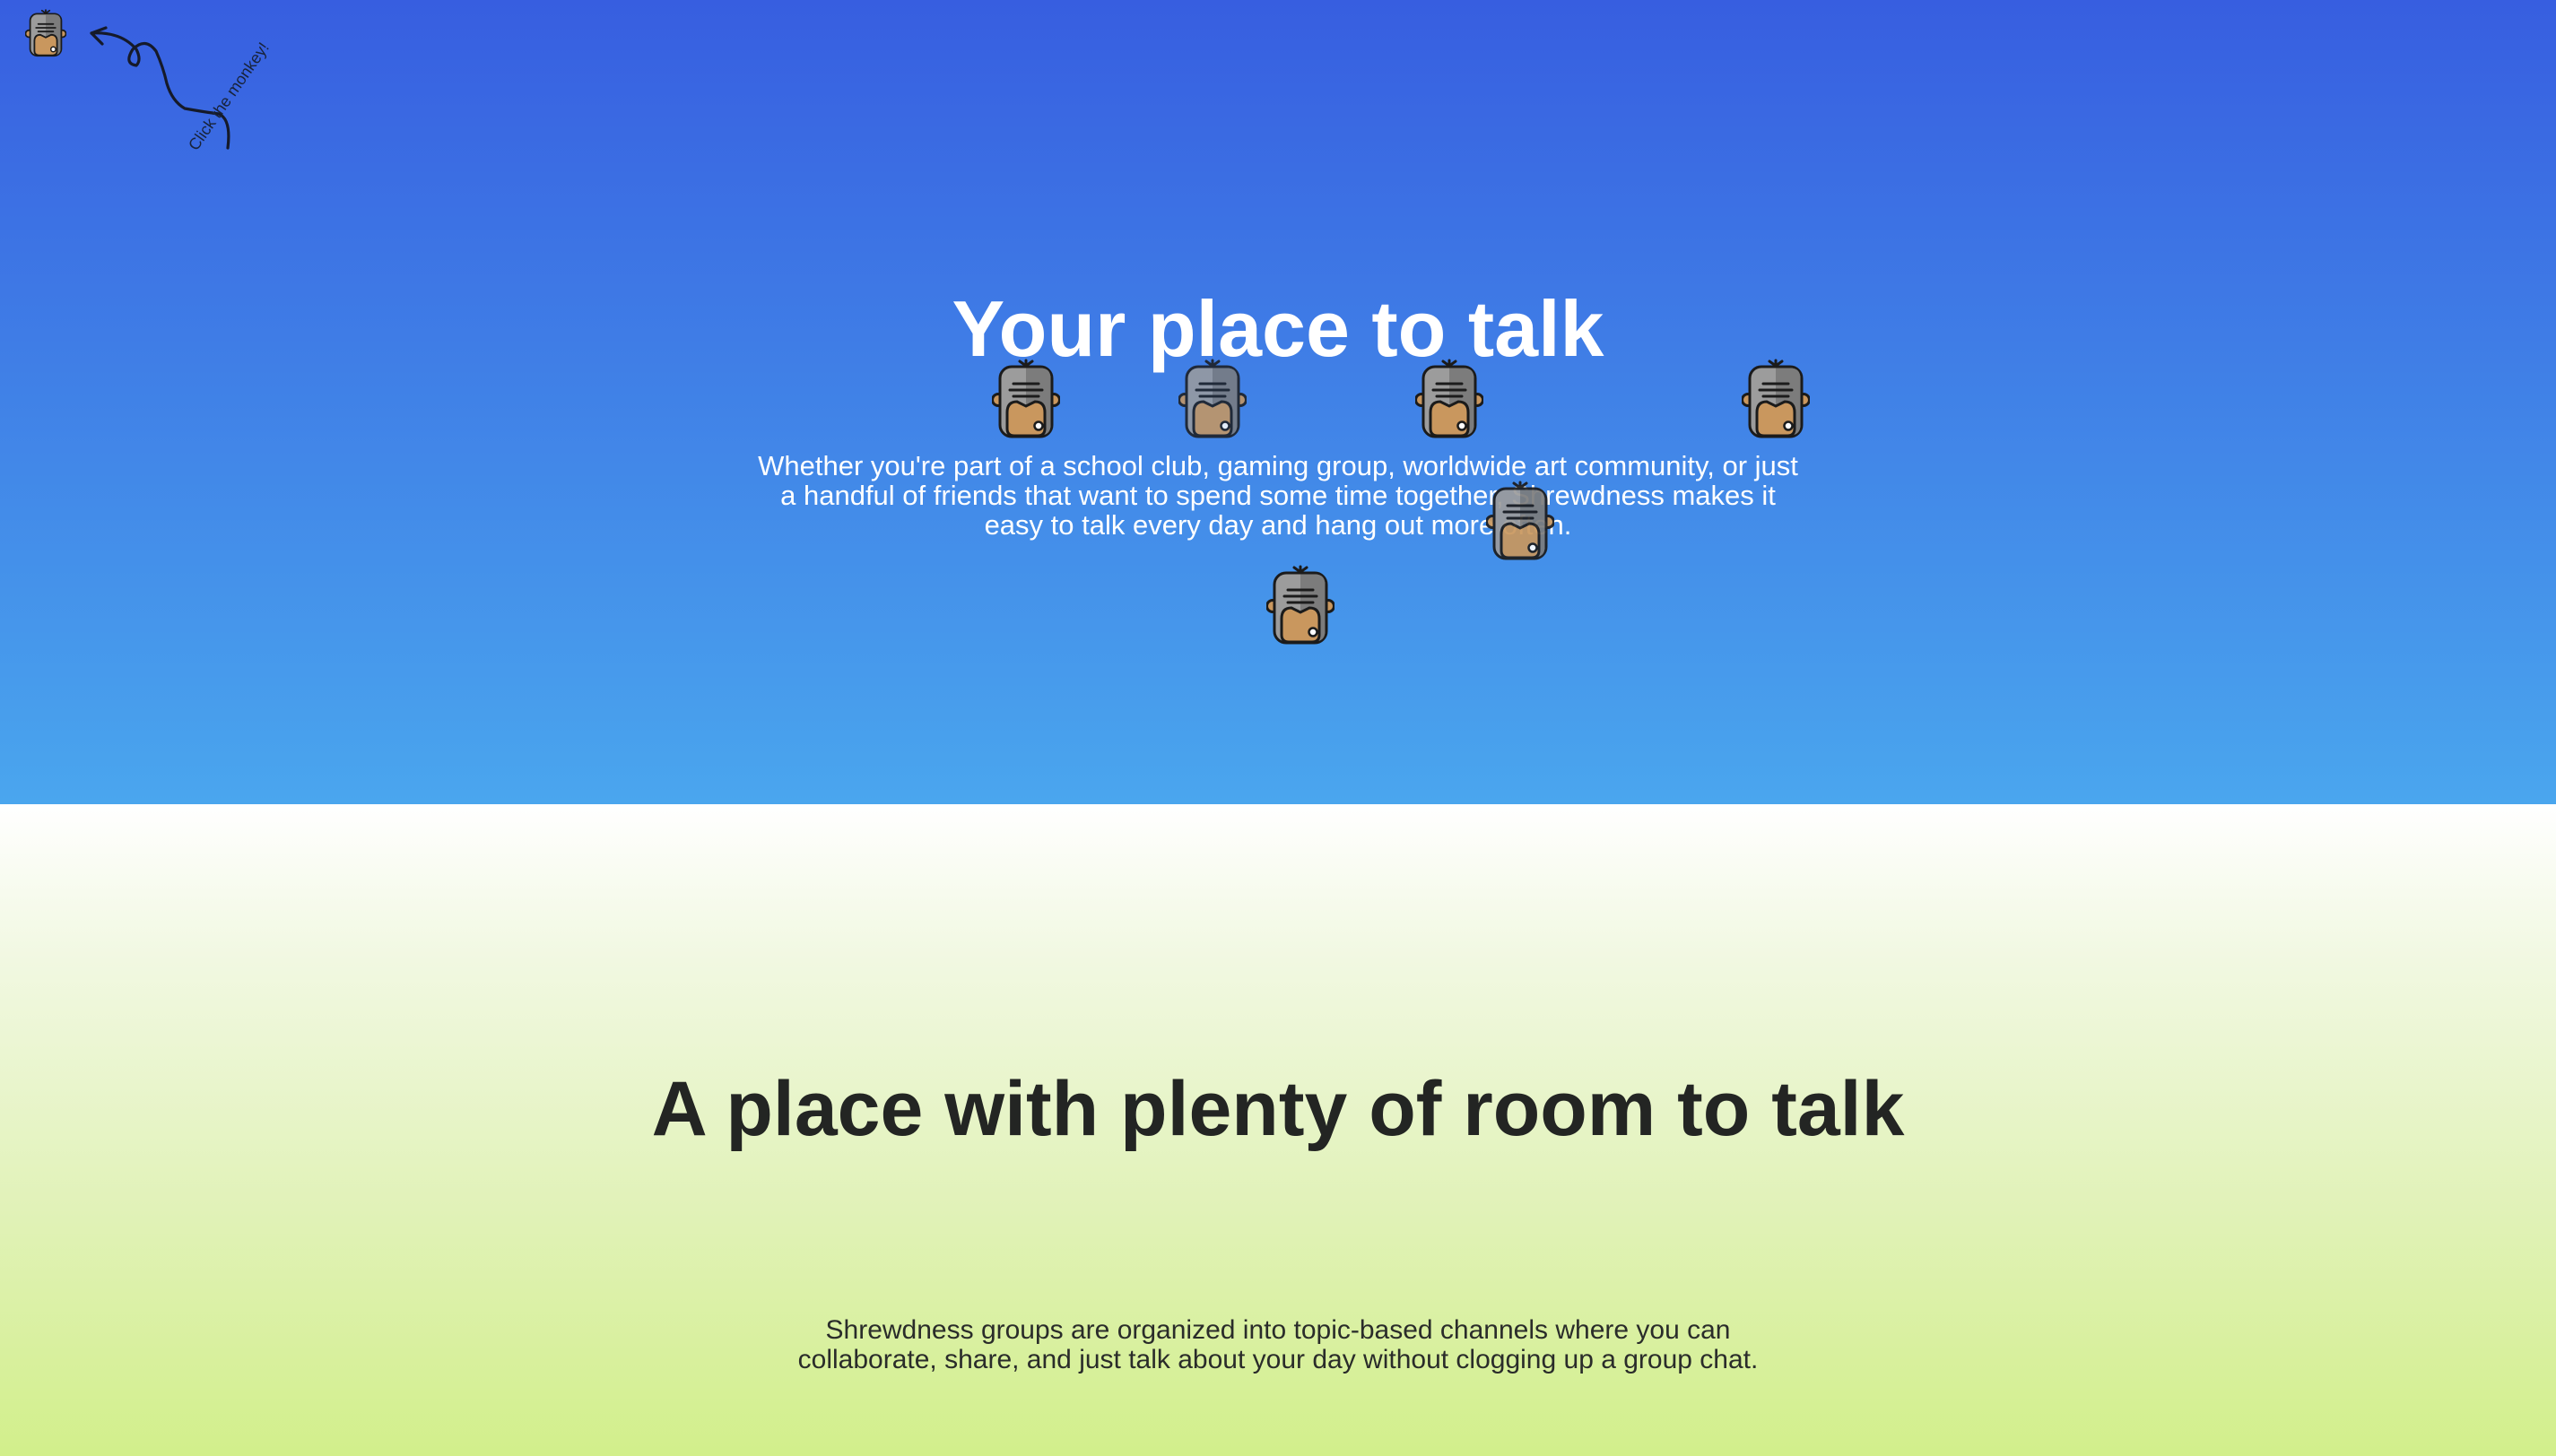  Describe the element at coordinates (1278, 329) in the screenshot. I see `hero-title: Your place to talk` at that location.